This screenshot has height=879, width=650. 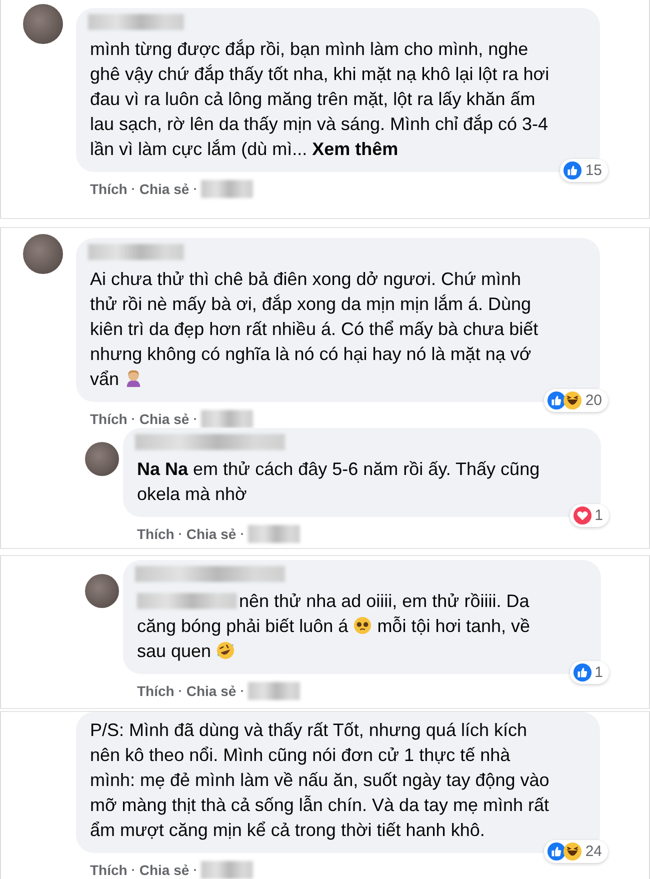 I want to click on comment-text: mình từng được đắp rồi, bạn mình làm cho mình, nghe ghê vậy chứ đắp thấy tốt nha, khi mặt nạ khô lại lột ra hơi đau vì ra luôn cả lông măng trên mặt, lột ra lấy khăn ấm lau sạch, rờ lên da thấy mịn và sáng. Mình chỉ đắp có 3-4 lần vì làm cực lắm (dù mì... Xem thêm, so click(x=320, y=99).